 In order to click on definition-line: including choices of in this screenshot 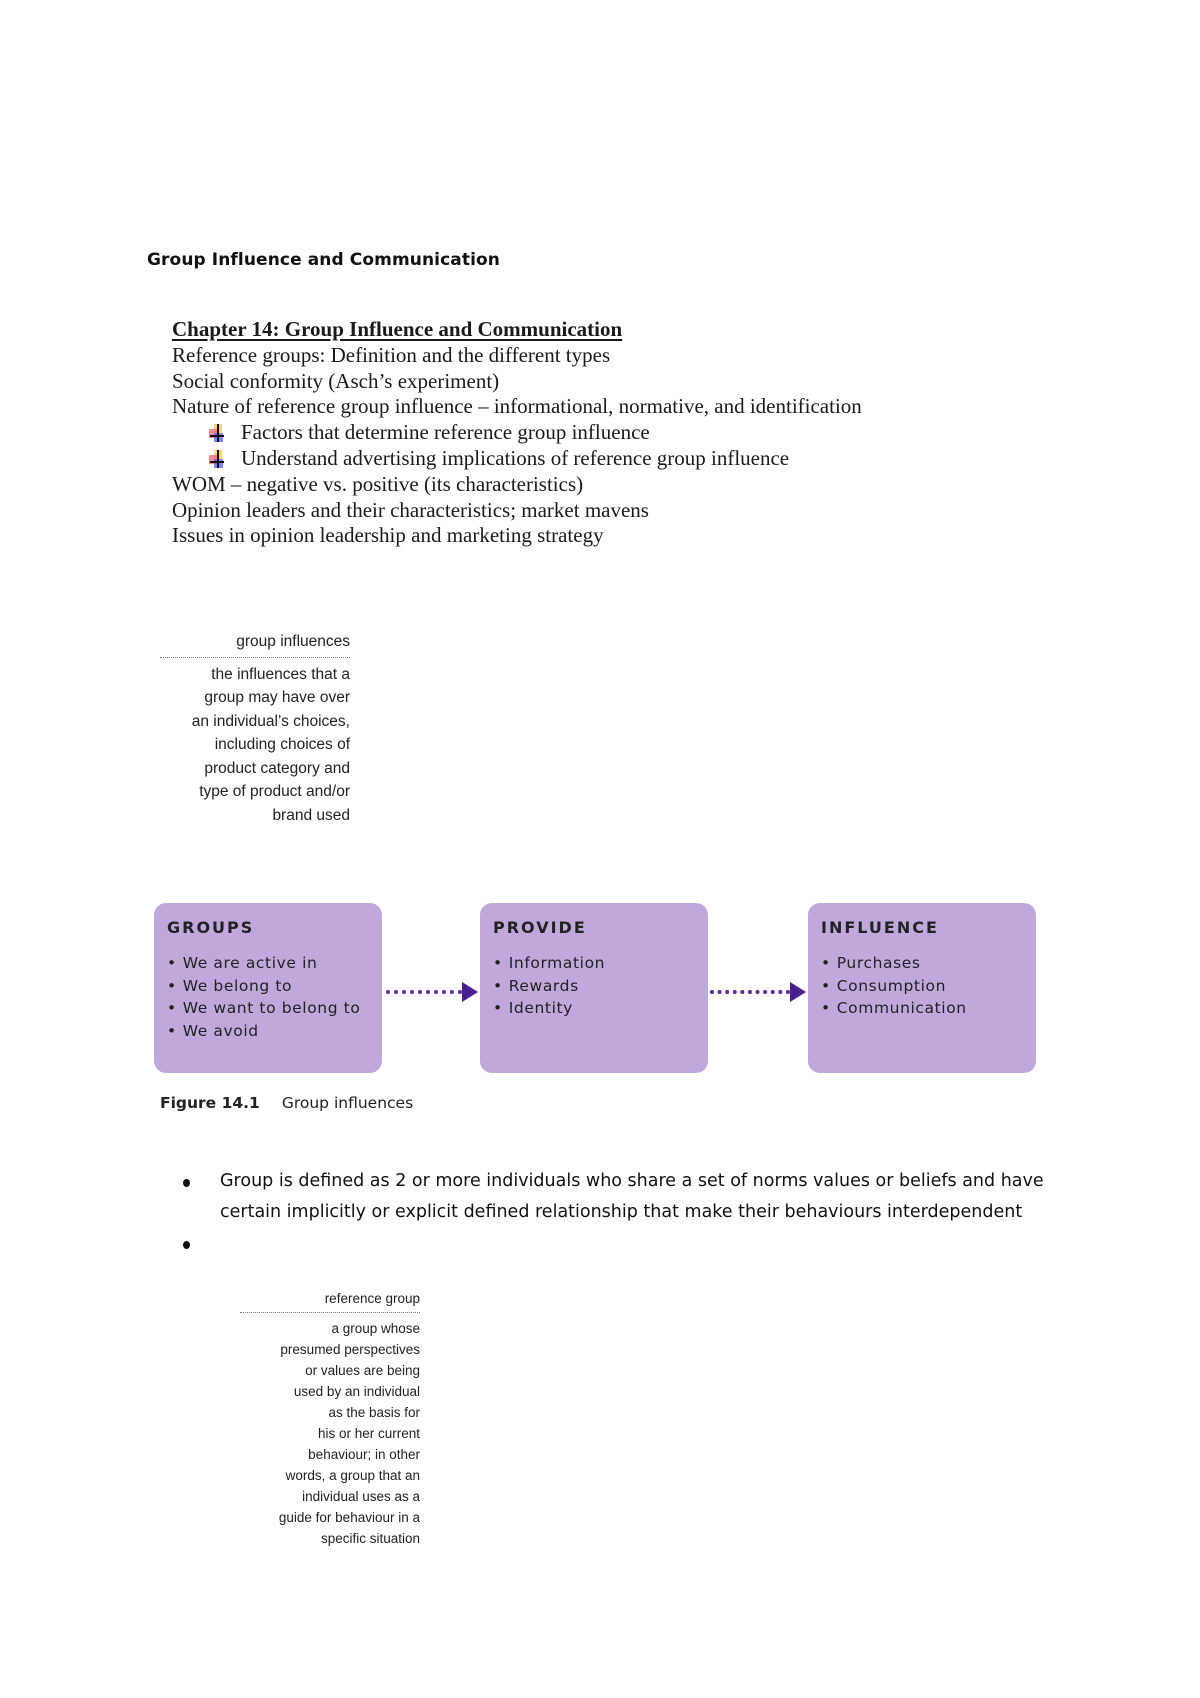, I will do `click(282, 744)`.